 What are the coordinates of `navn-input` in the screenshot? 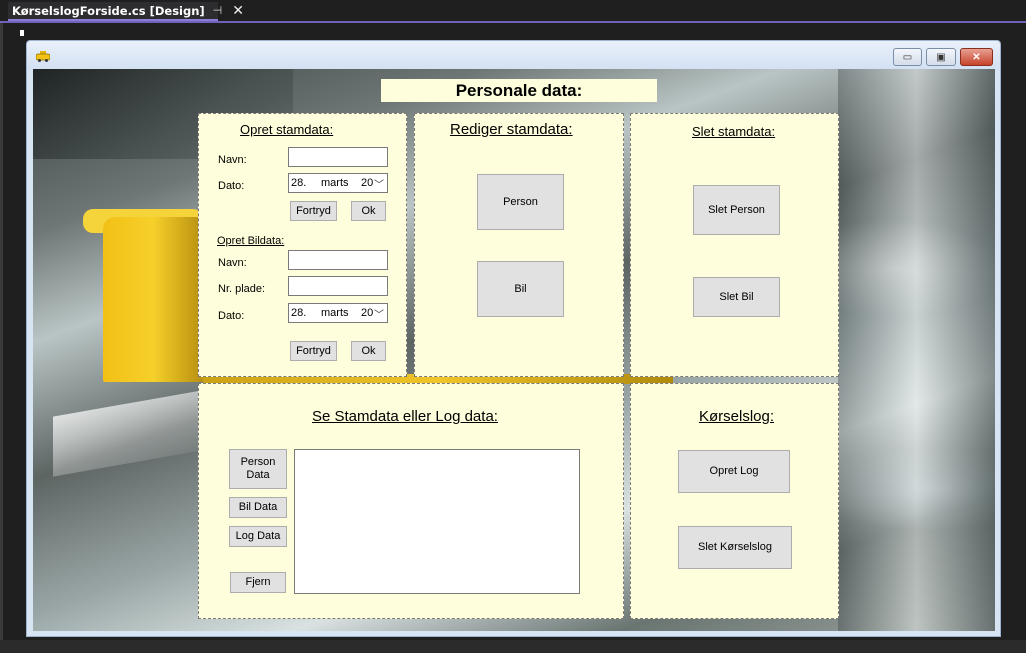 It's located at (338, 157).